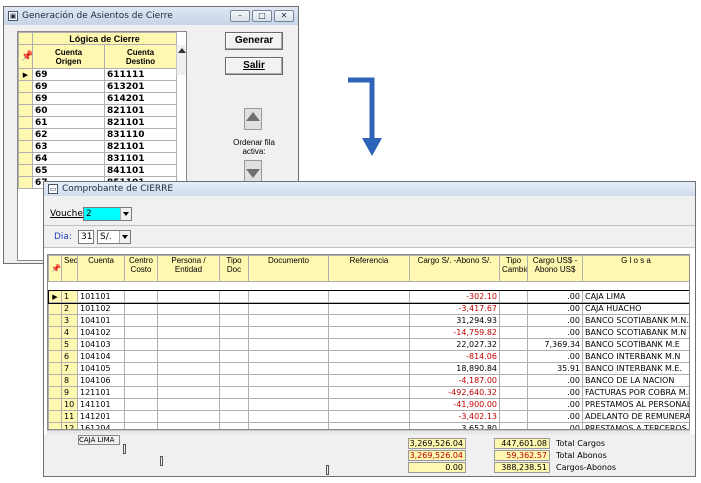  Describe the element at coordinates (635, 308) in the screenshot. I see `cell-glosa: CAJA HUACHO` at that location.